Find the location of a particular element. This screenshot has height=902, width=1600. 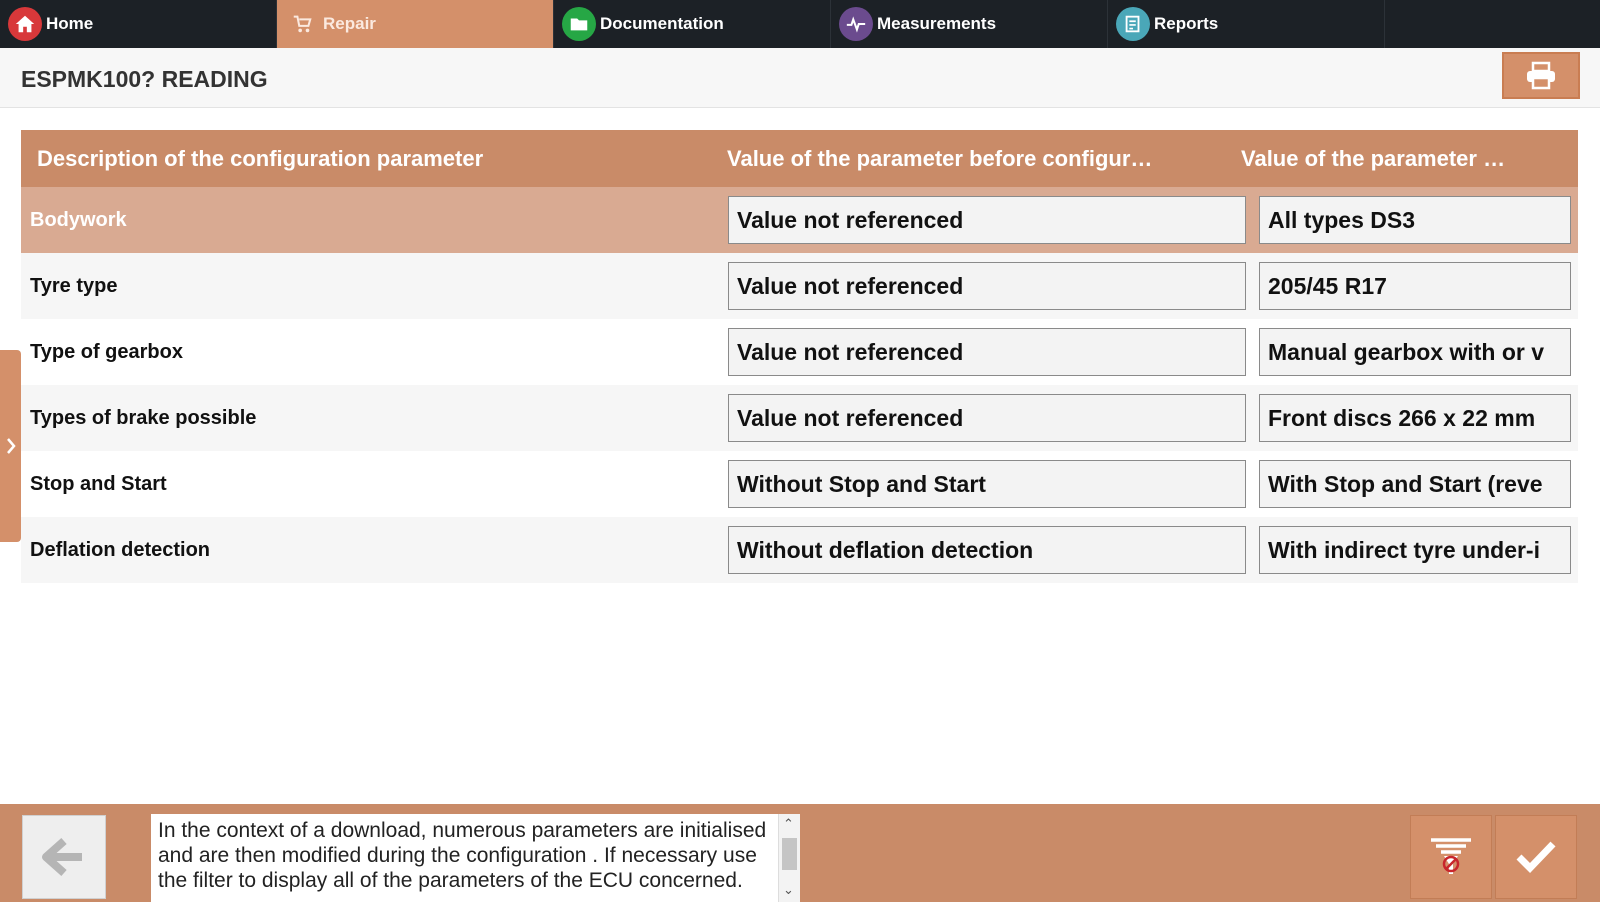

home-icon is located at coordinates (25, 24).